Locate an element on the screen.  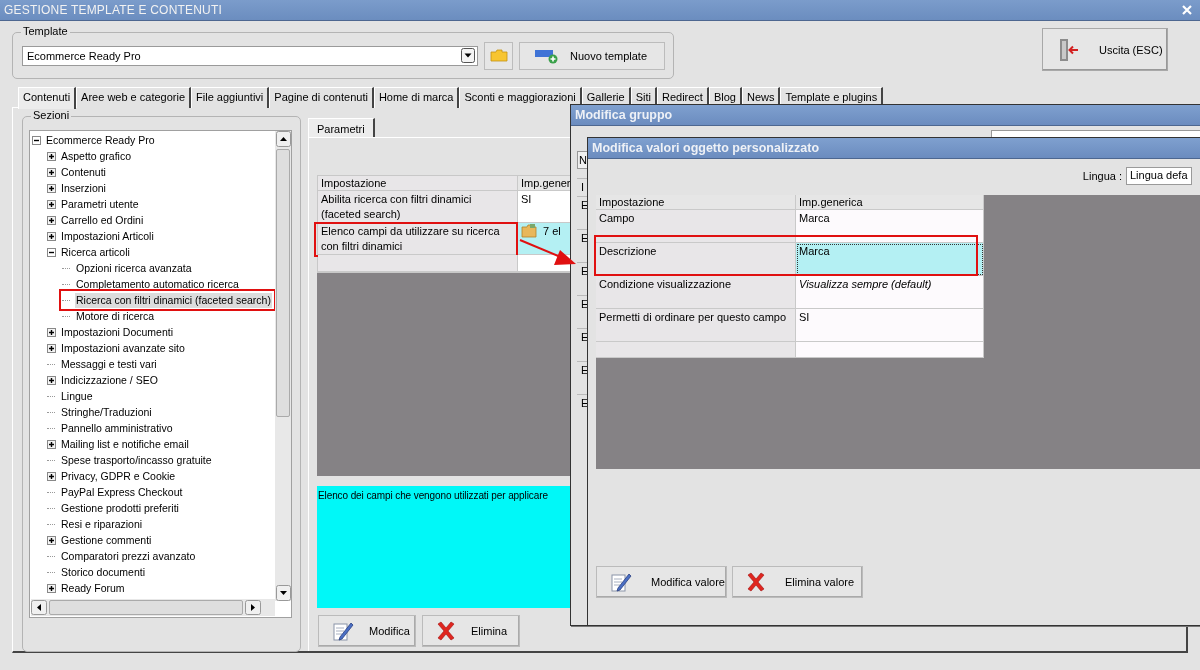
dialog-title: Modifica gruppo is located at coordinates (624, 115).